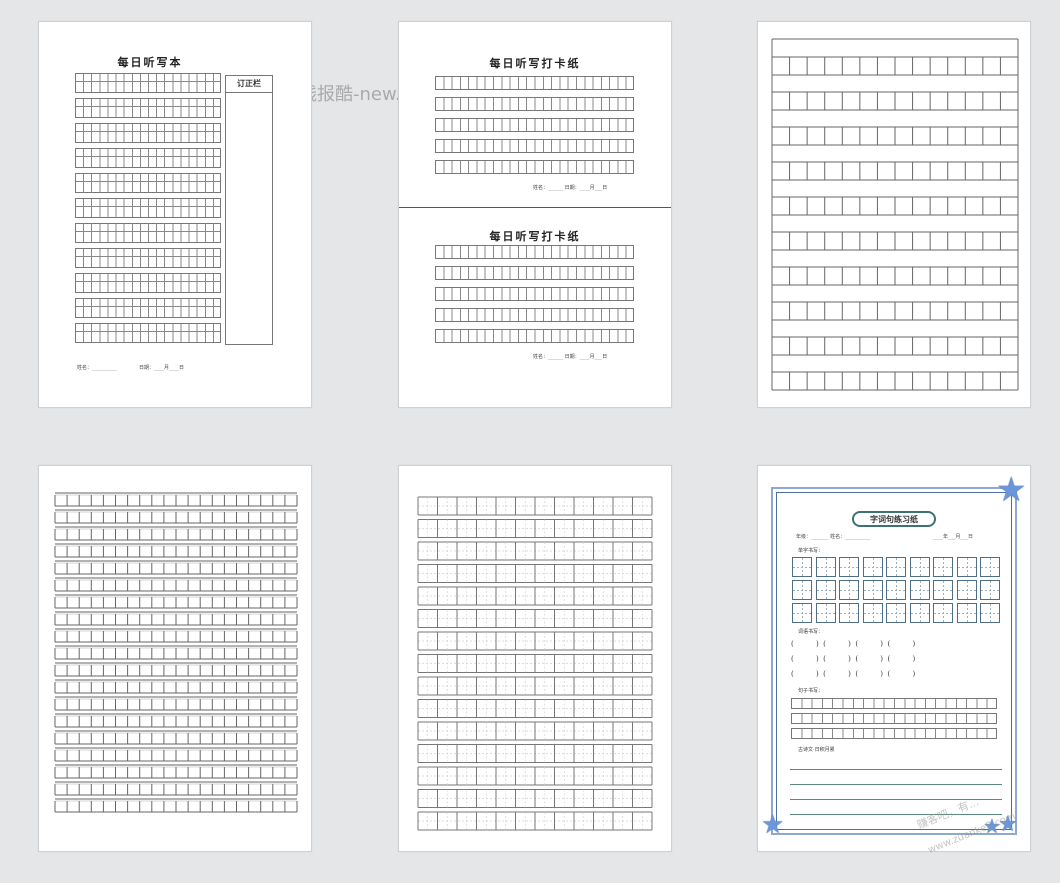  I want to click on sheet-title: 每日听写本, so click(150, 62).